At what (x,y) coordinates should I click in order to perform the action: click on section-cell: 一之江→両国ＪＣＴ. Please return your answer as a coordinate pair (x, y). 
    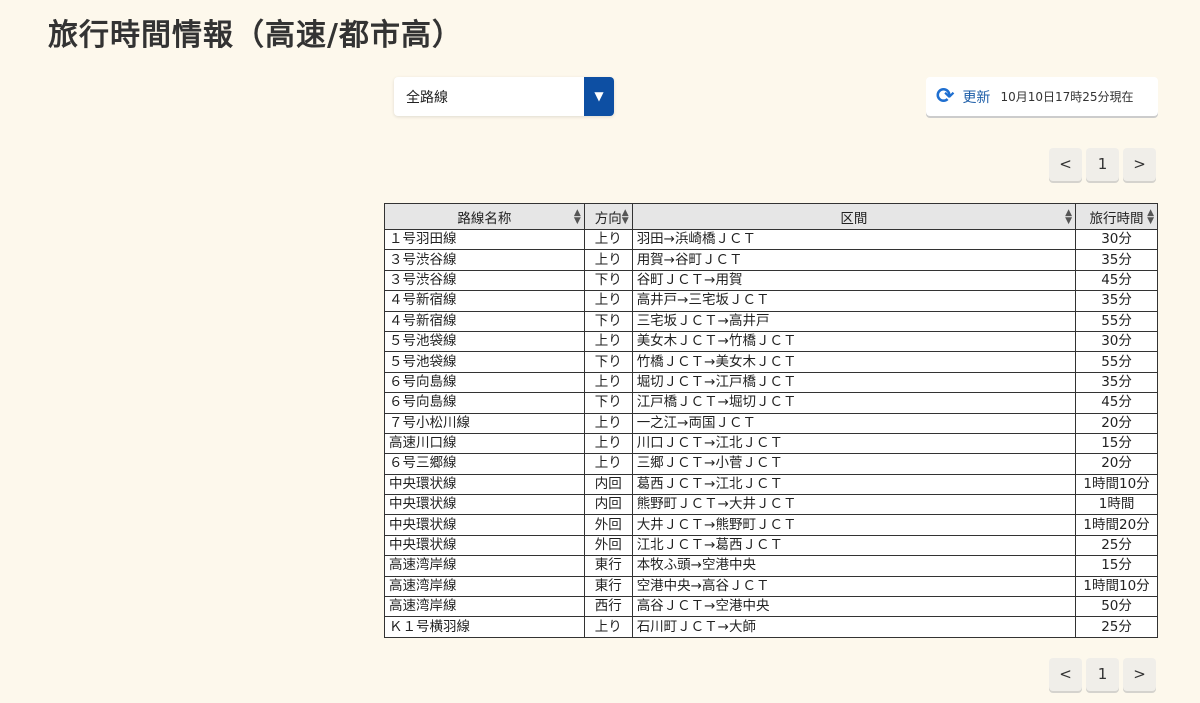
    Looking at the image, I should click on (854, 423).